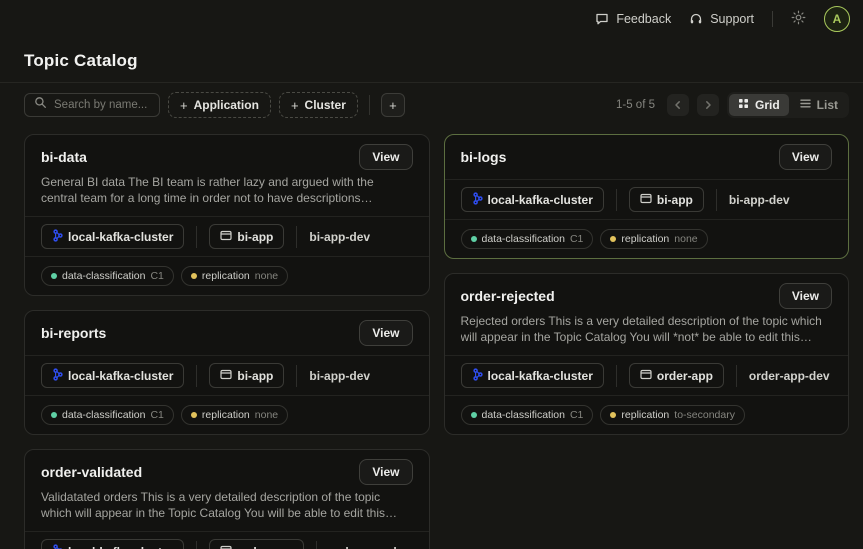 Image resolution: width=863 pixels, height=549 pixels. Describe the element at coordinates (677, 105) in the screenshot. I see `previous-page-button` at that location.